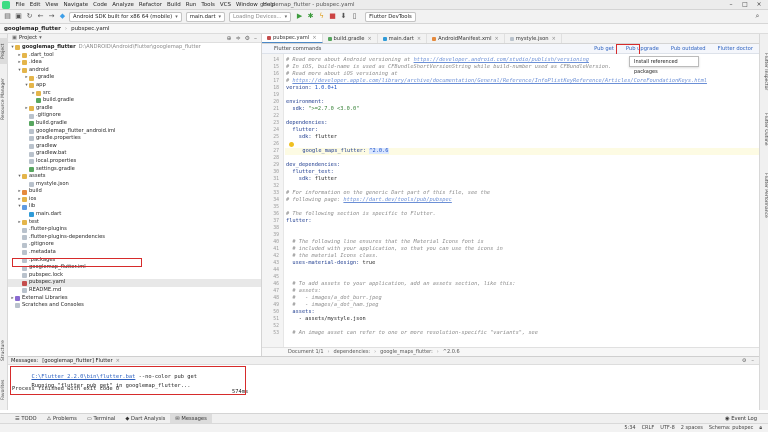 The width and height of the screenshot is (768, 432). Describe the element at coordinates (20, 5) in the screenshot. I see `menu-item-file: File` at that location.